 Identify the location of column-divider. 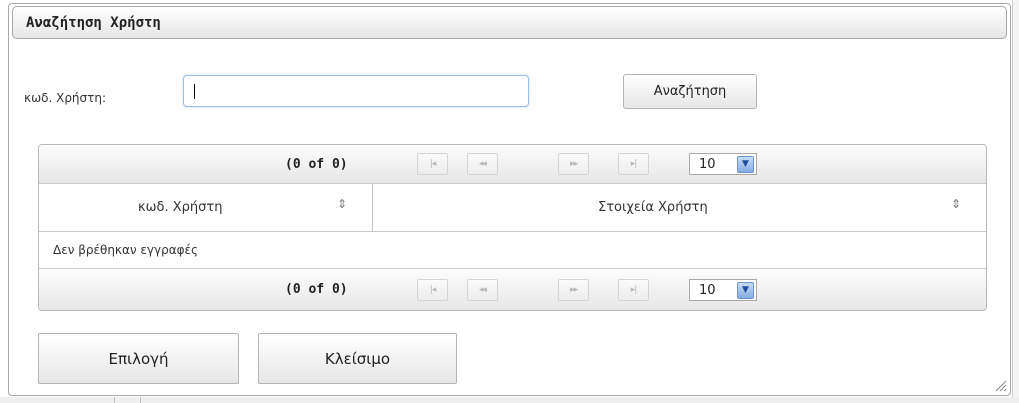
(372, 207).